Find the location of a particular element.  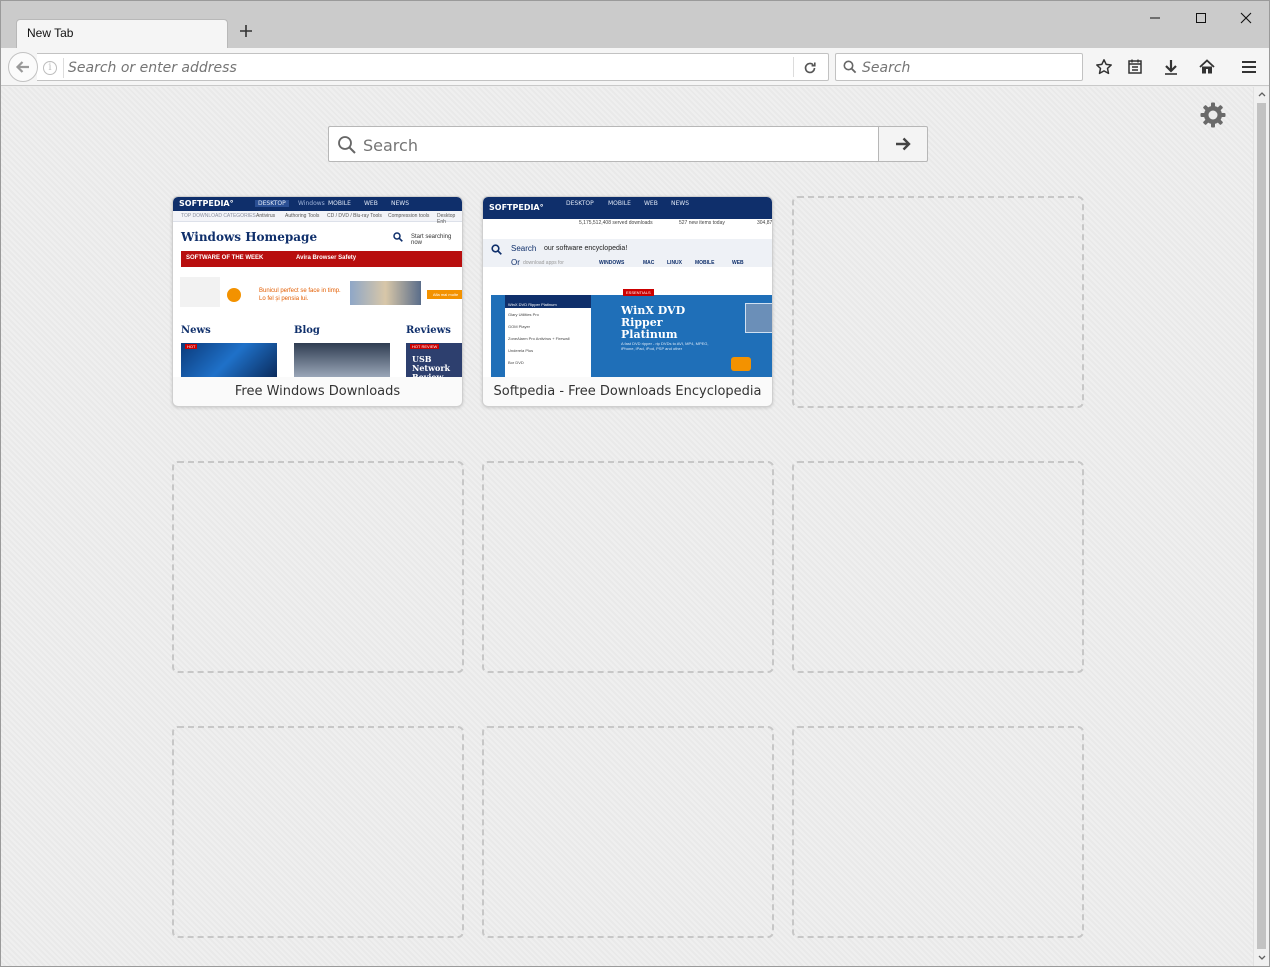

platform-link: MOBILE is located at coordinates (705, 263).